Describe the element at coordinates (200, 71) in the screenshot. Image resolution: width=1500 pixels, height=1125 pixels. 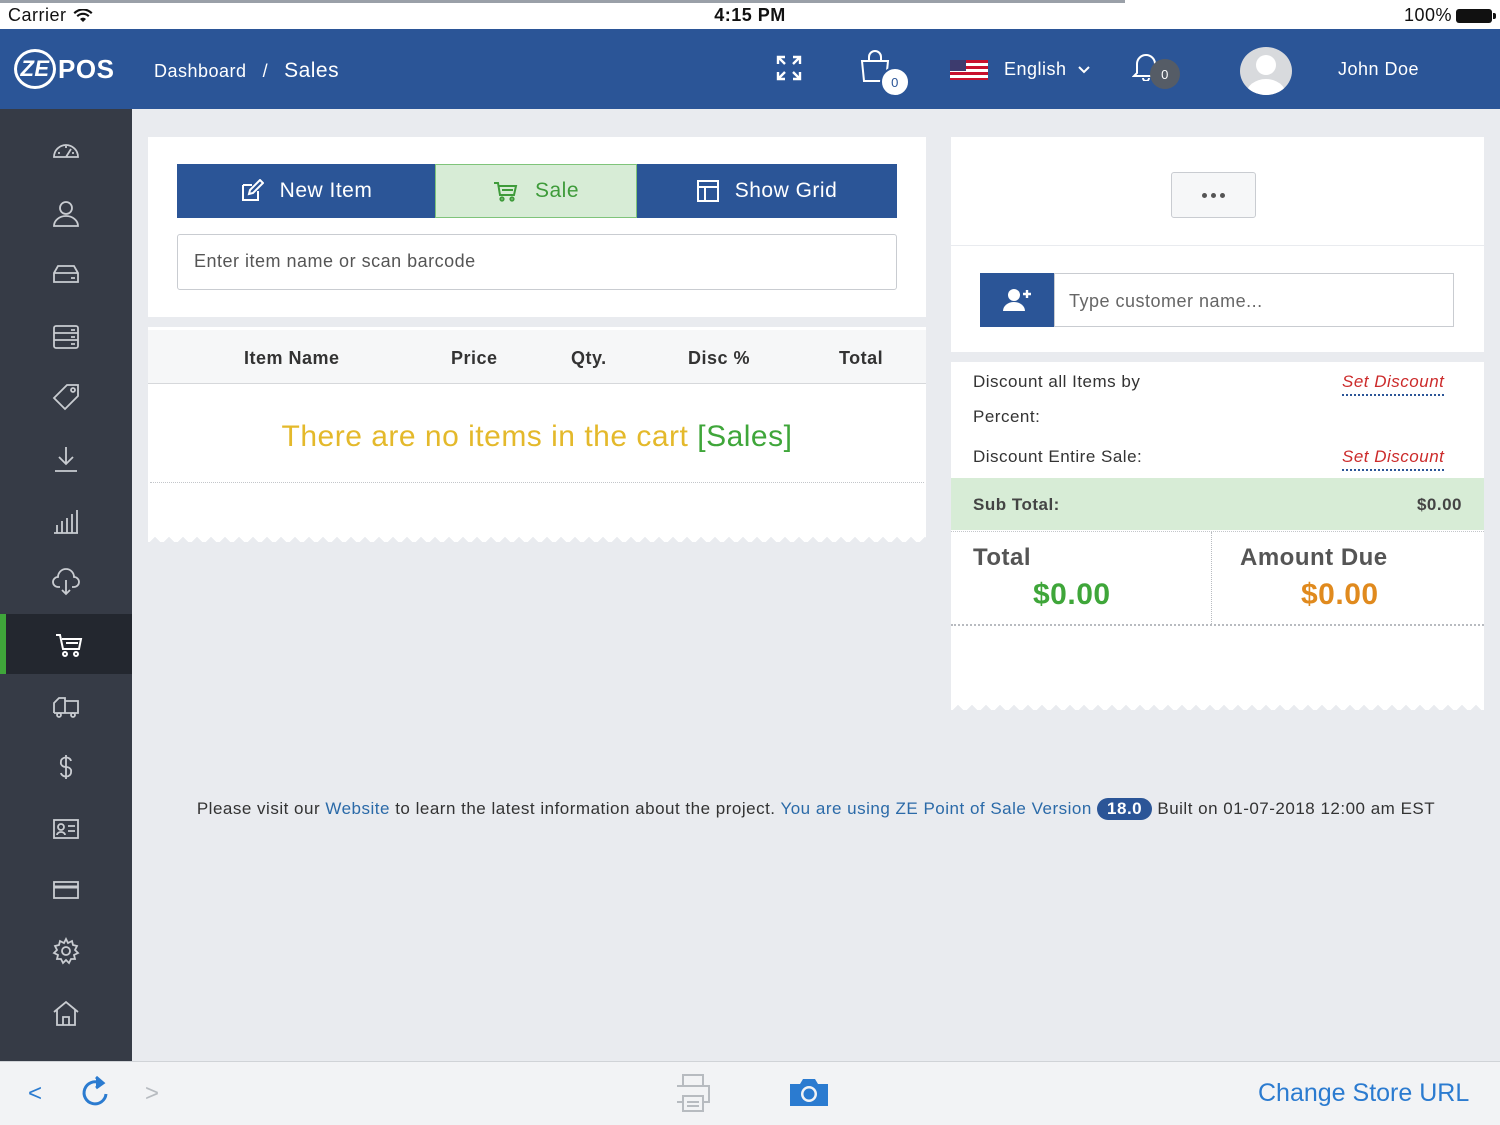
I see `breadcrumb-dashboard: Dashboard` at that location.